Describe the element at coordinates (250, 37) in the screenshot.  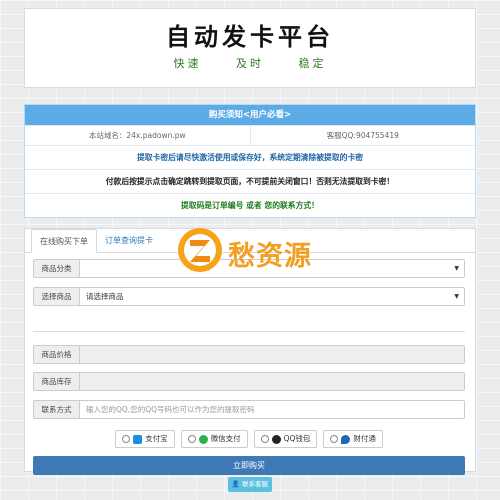
I see `site-title: 自动发卡平台` at that location.